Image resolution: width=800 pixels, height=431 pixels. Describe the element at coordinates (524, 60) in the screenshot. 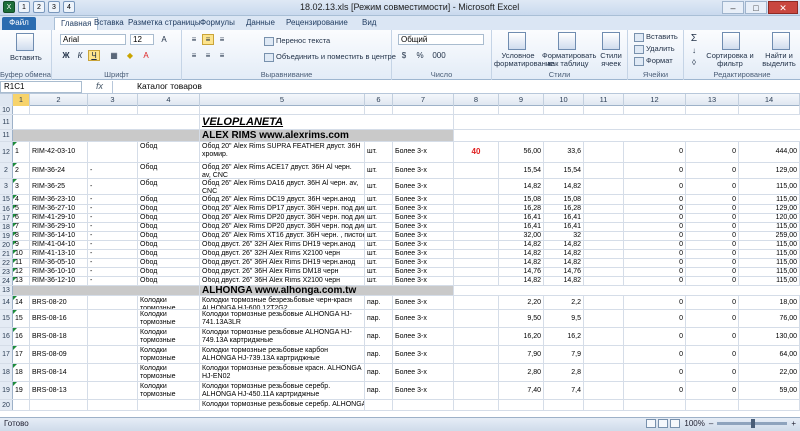

I see `conditional-format-button: Условное форматирование` at that location.